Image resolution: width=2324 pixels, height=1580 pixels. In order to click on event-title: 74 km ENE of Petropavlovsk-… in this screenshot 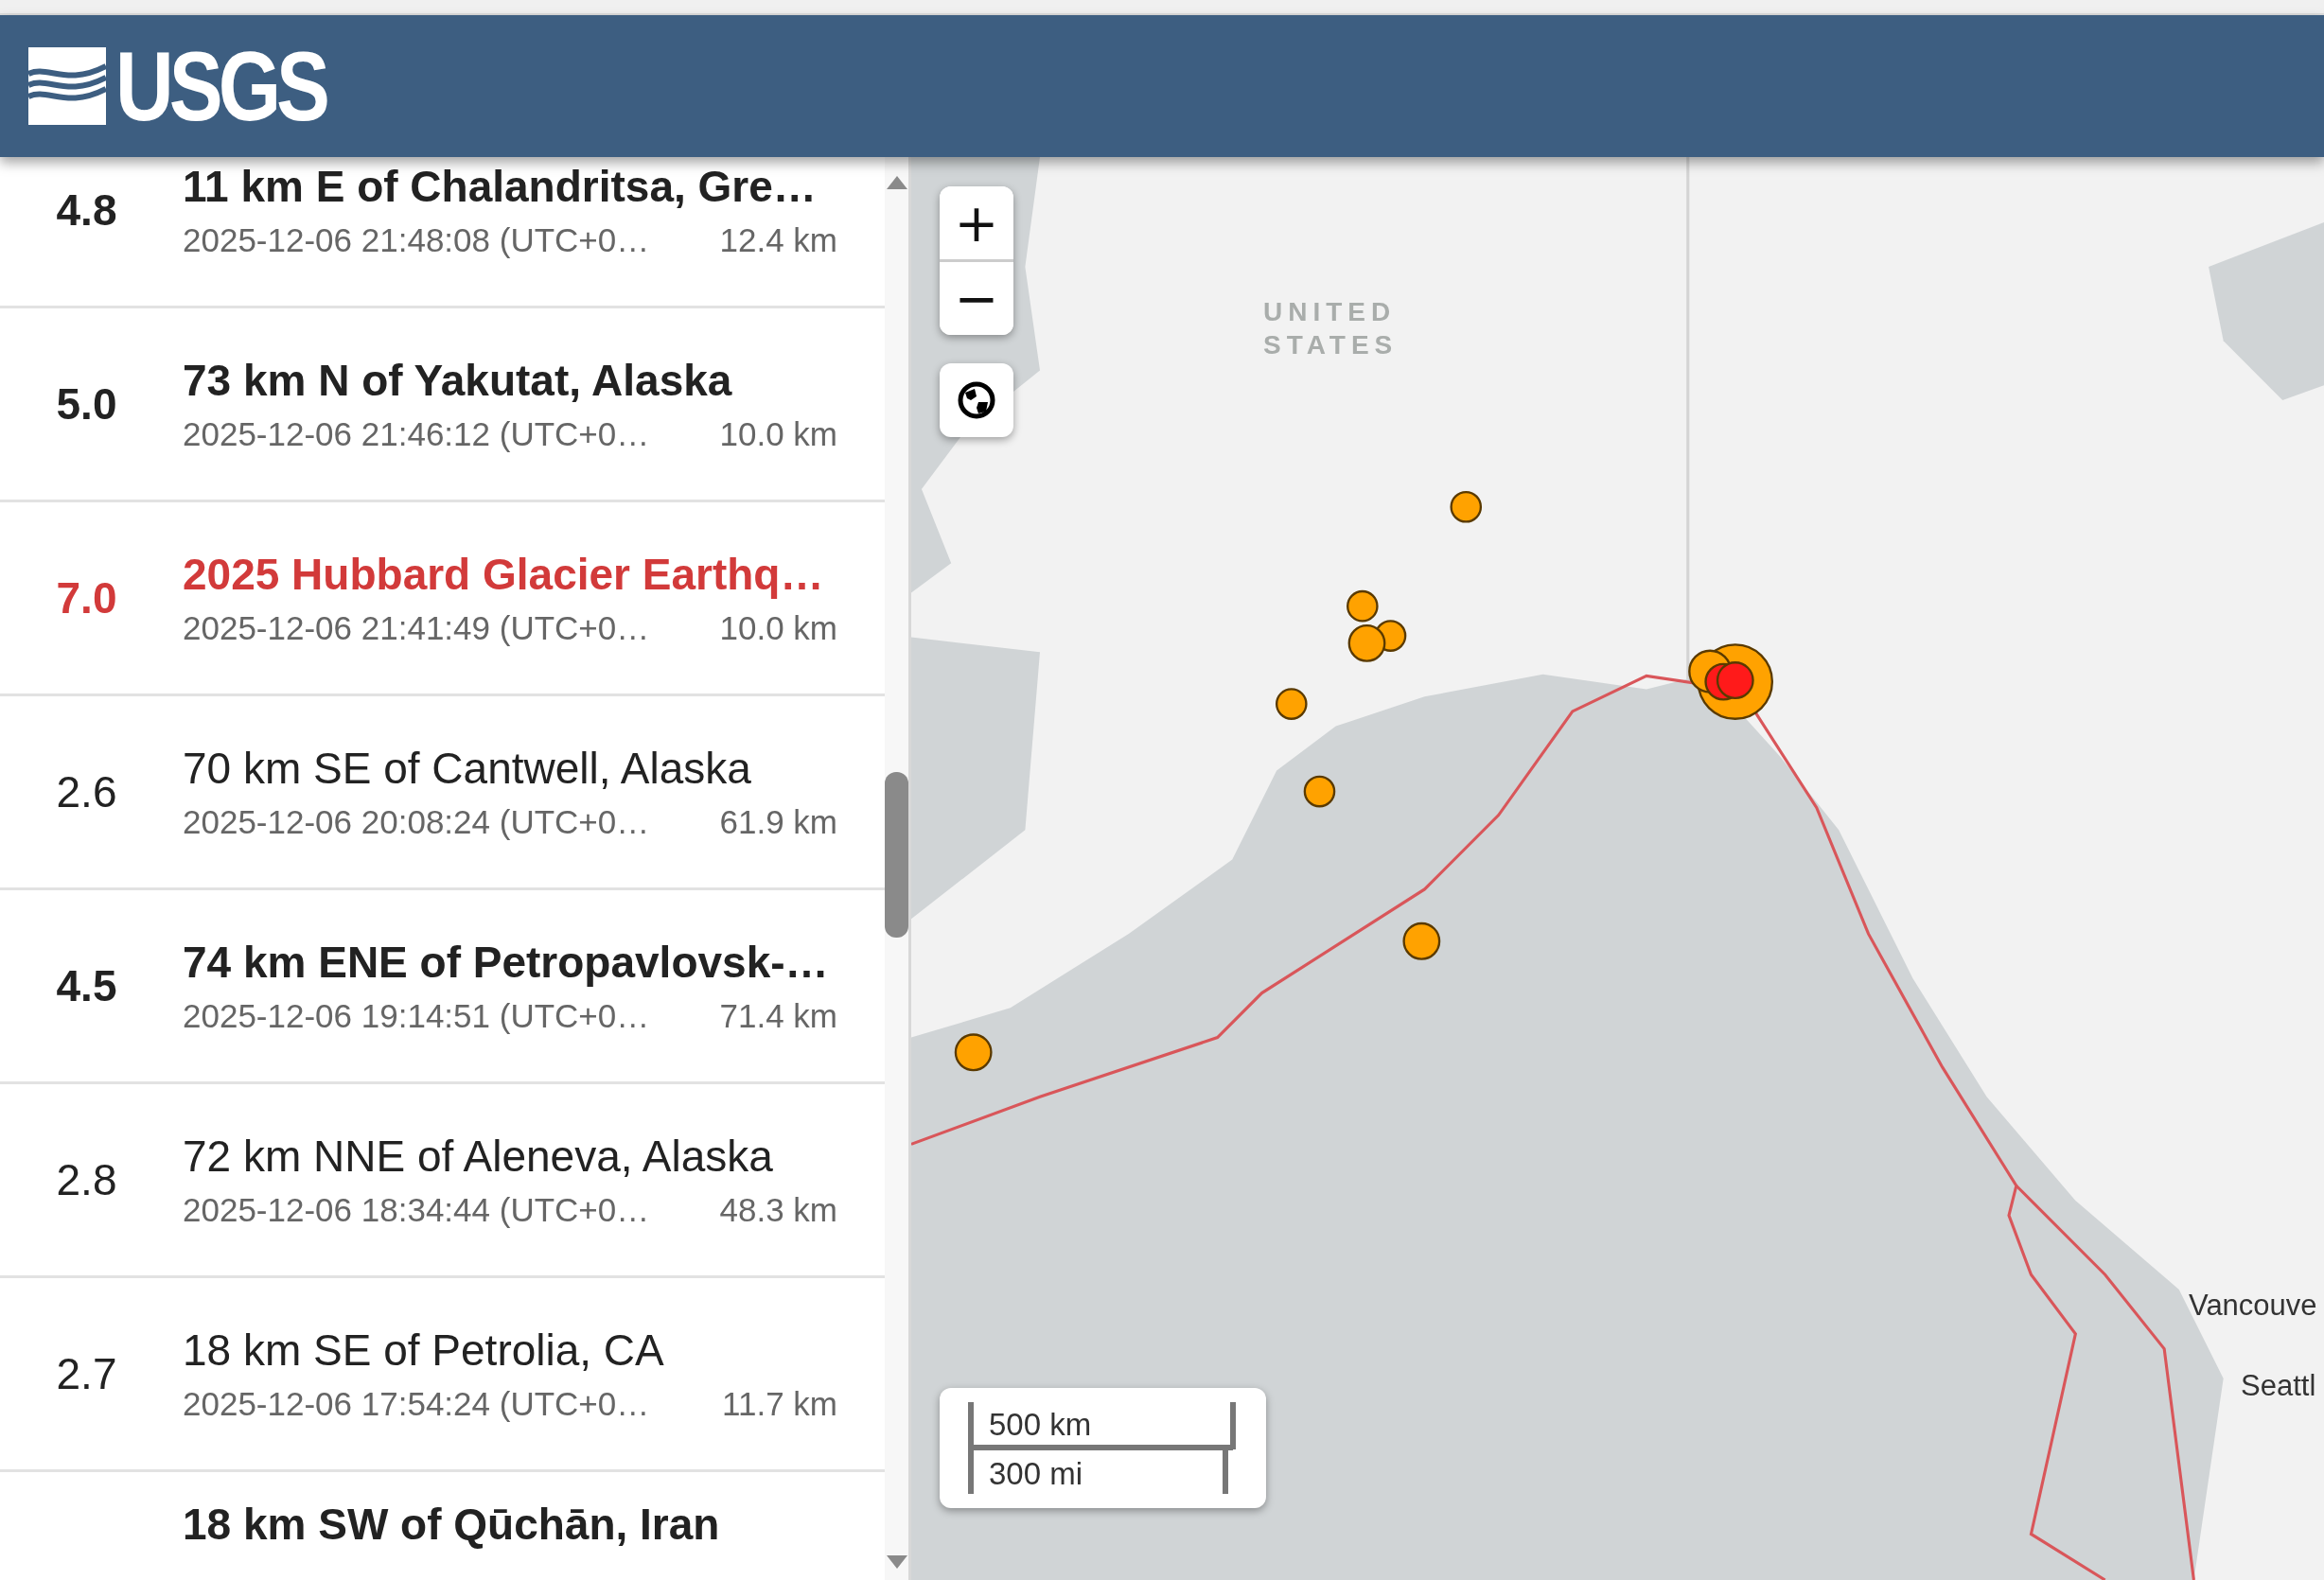, I will do `click(506, 963)`.